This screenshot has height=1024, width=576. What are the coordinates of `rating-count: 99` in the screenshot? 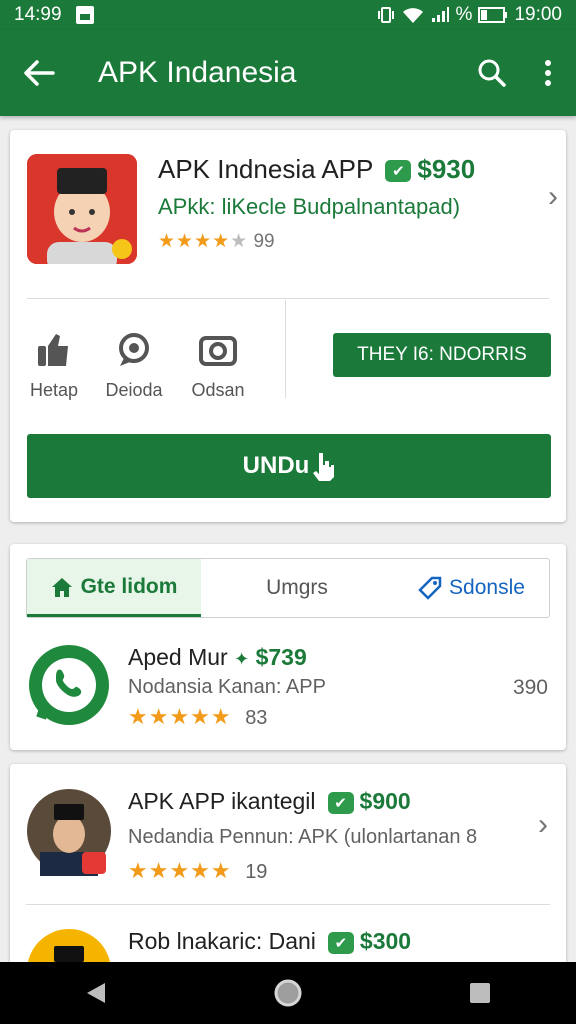 It's located at (264, 241).